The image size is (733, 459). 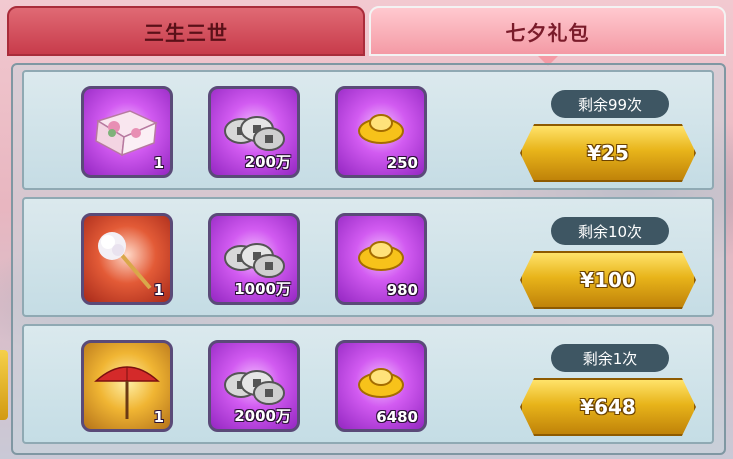 I want to click on remaining-purchases-badge: 剩余10次, so click(x=610, y=231).